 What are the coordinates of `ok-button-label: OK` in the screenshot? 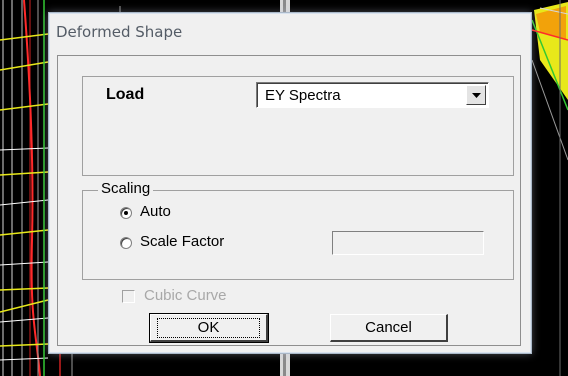 It's located at (208, 328).